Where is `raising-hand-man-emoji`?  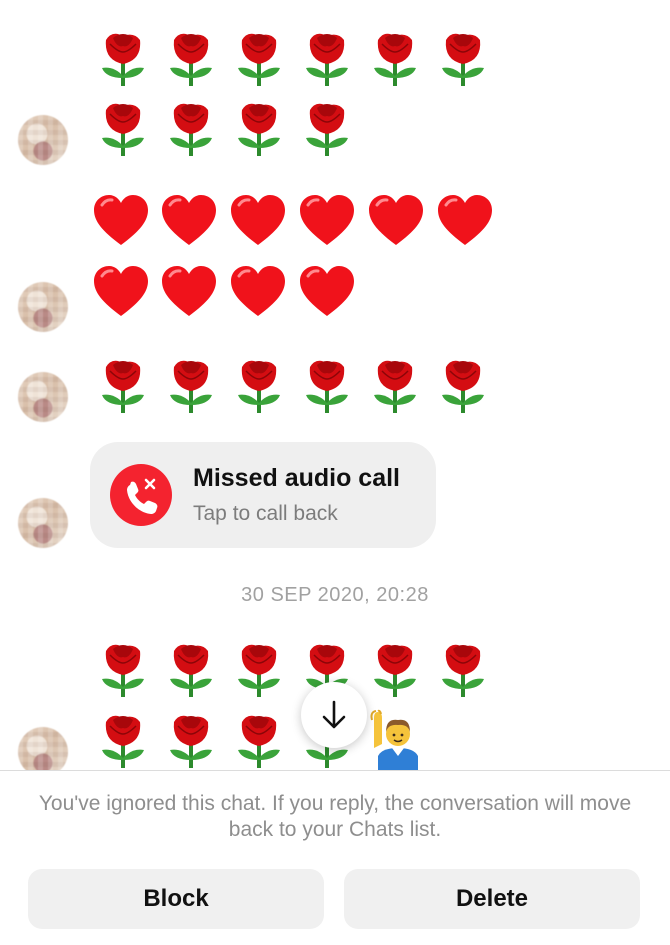
raising-hand-man-emoji is located at coordinates (394, 739).